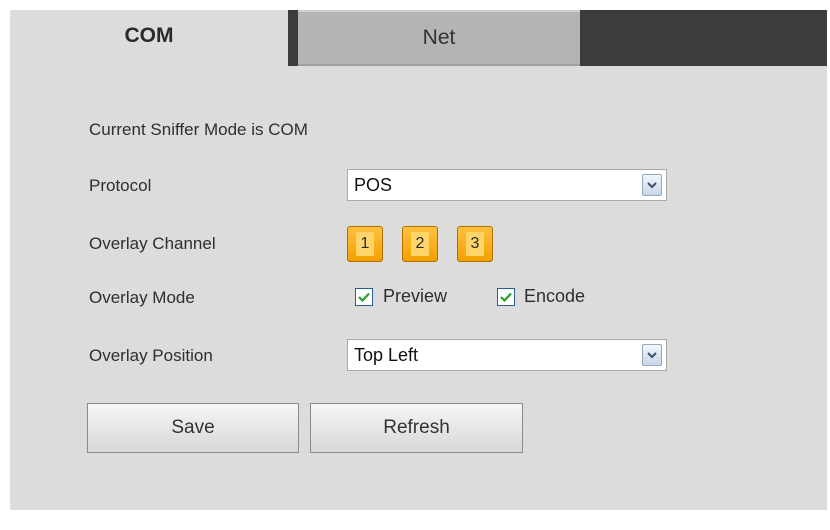 The image size is (830, 530). Describe the element at coordinates (416, 428) in the screenshot. I see `refresh-button: Refresh` at that location.